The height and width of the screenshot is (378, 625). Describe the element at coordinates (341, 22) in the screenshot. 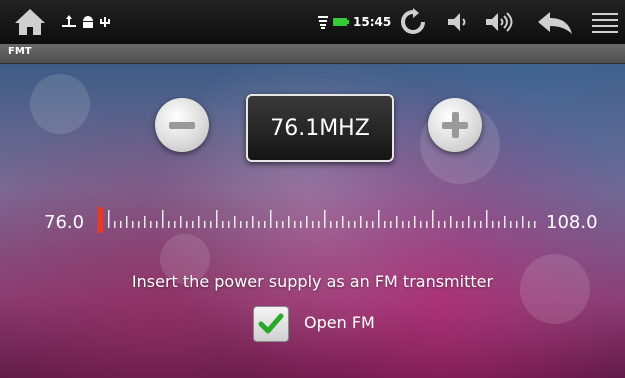

I see `battery-icon` at that location.